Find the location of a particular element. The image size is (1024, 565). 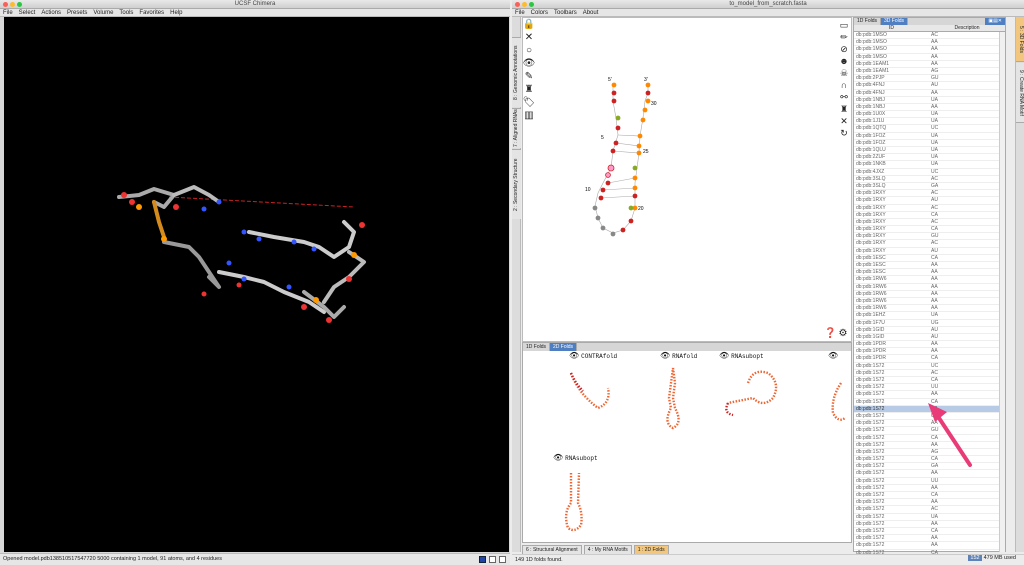

menu-tools: Tools is located at coordinates (126, 12).